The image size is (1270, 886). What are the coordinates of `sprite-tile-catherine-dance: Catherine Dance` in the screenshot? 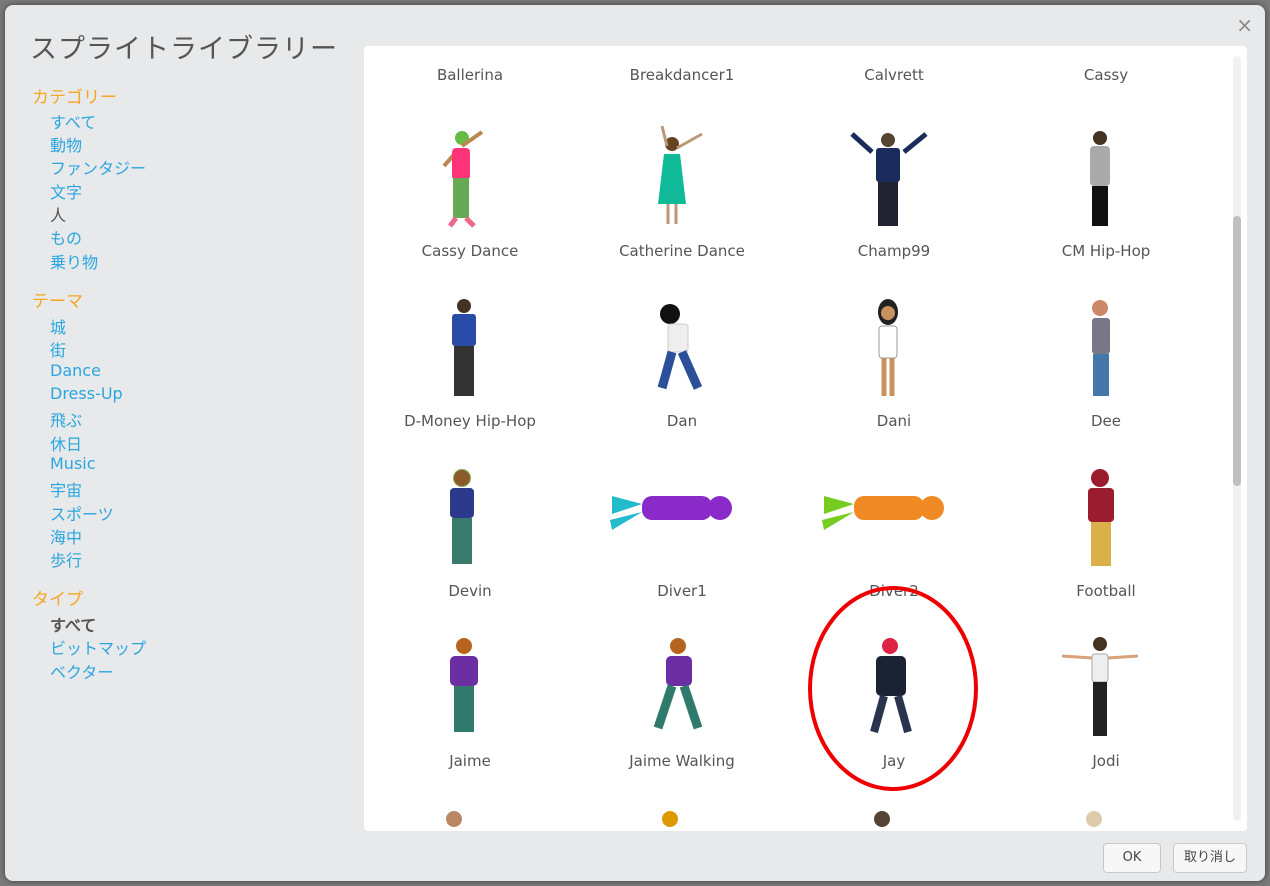 It's located at (682, 211).